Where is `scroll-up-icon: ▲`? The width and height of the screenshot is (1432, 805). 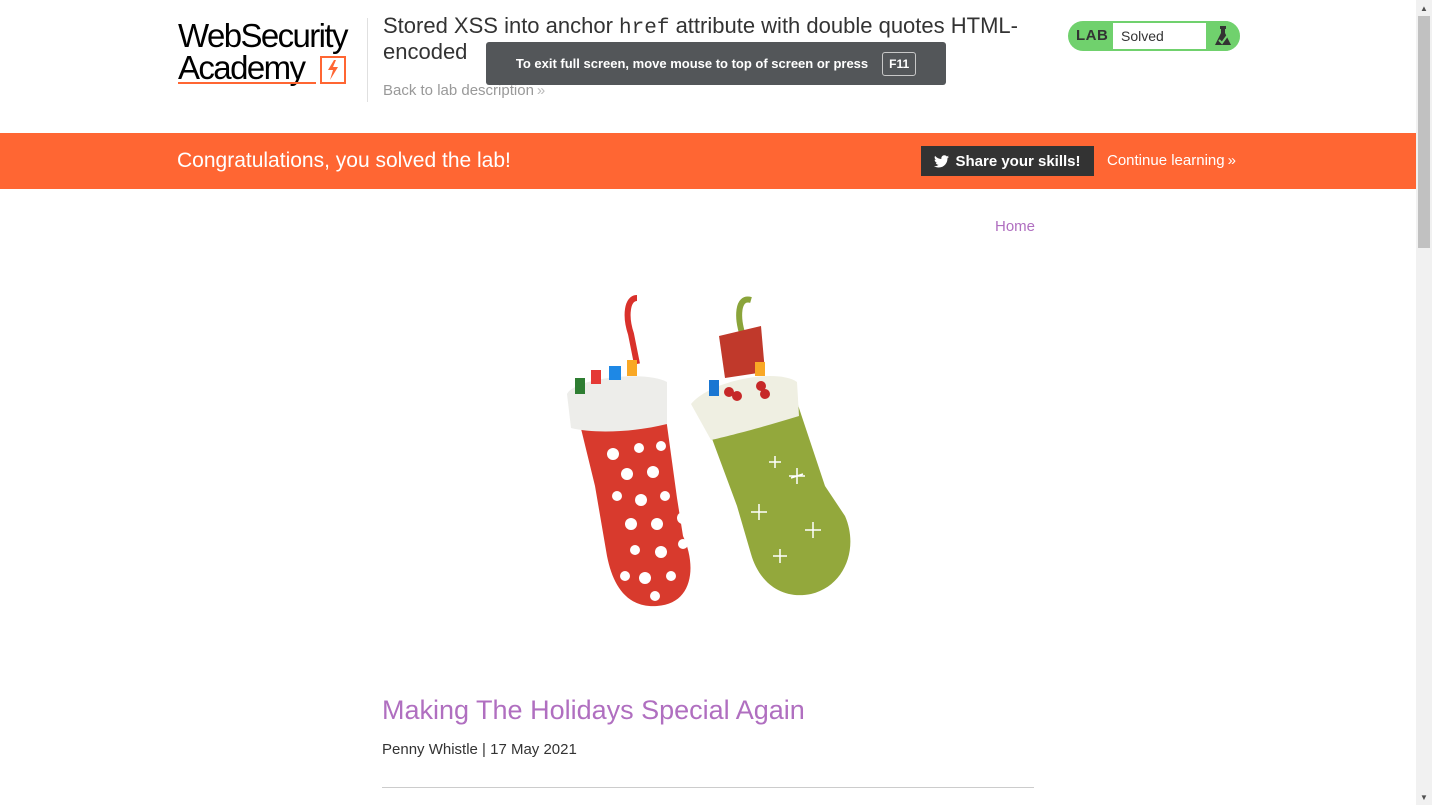
scroll-up-icon: ▲ is located at coordinates (1424, 8).